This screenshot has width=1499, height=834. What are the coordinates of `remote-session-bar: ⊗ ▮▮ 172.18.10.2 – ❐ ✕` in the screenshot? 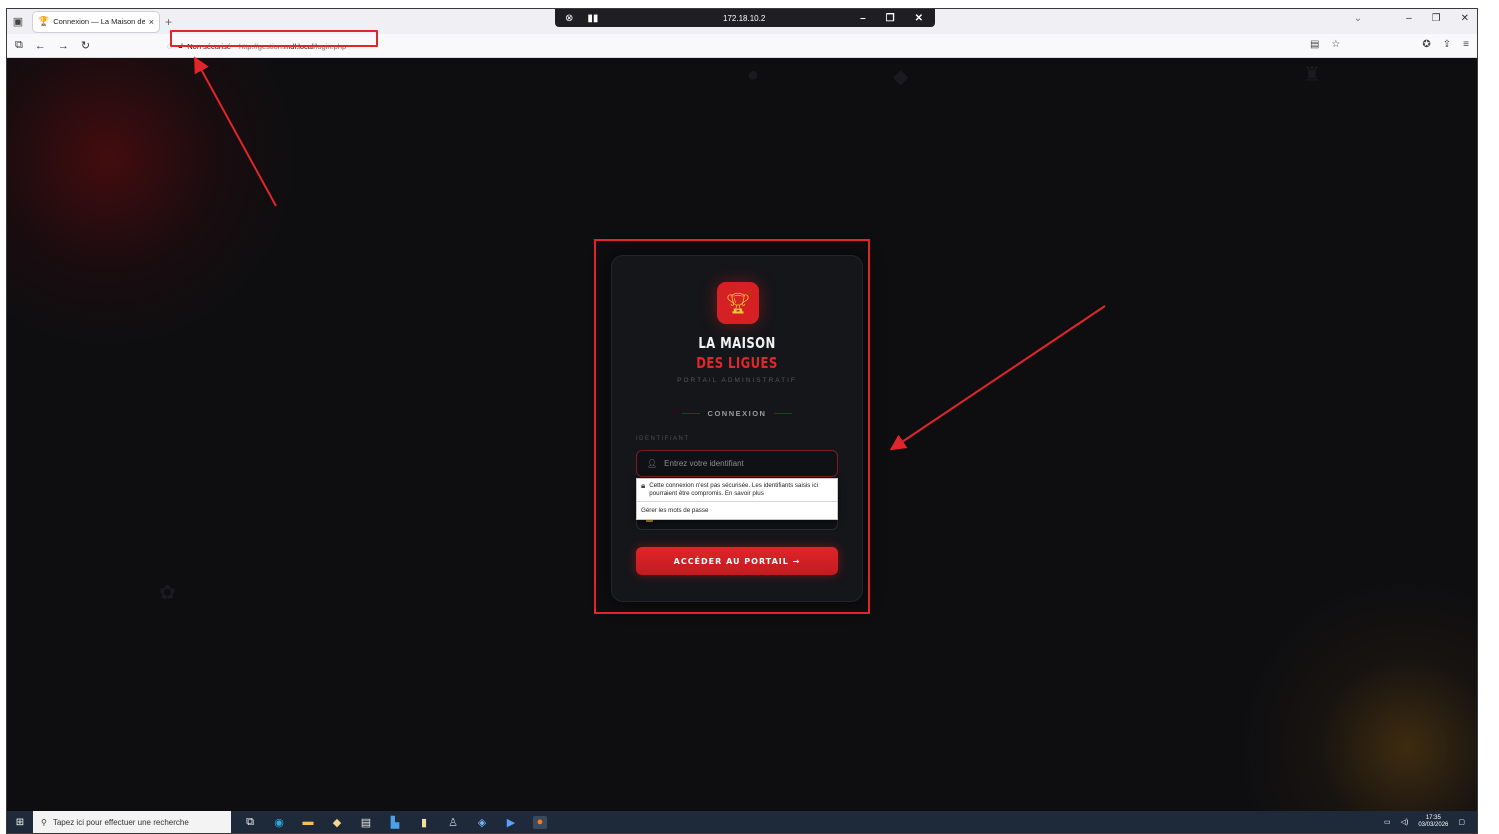 It's located at (745, 18).